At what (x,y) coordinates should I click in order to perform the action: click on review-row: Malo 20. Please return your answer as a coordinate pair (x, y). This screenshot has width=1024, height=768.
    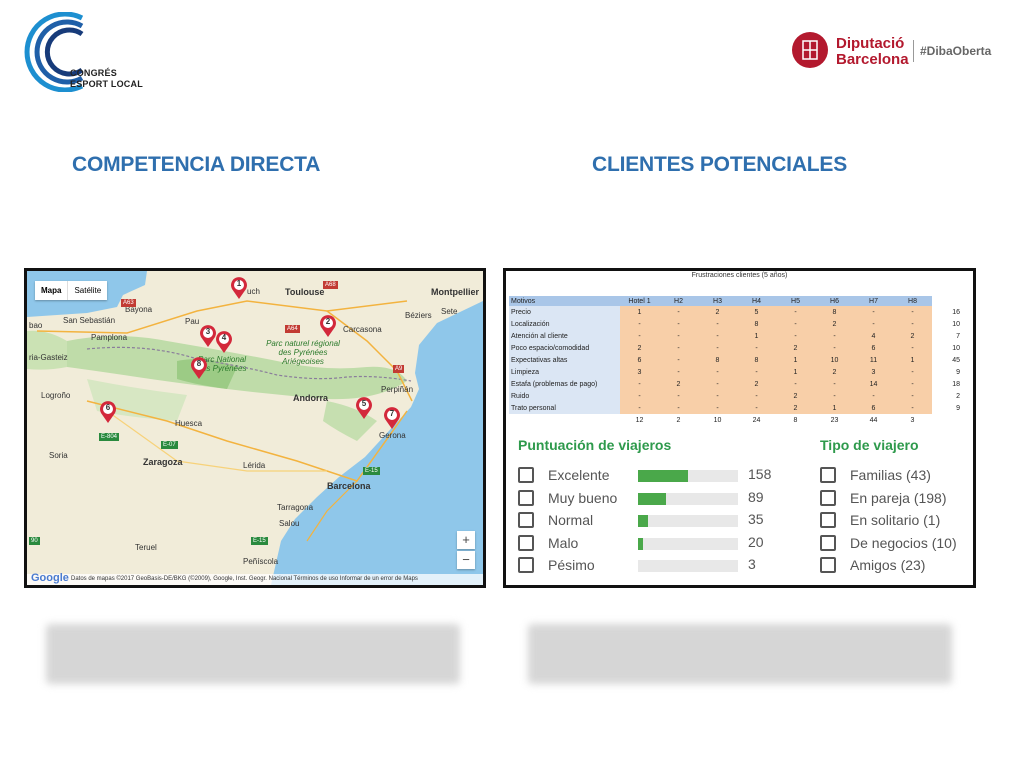
    Looking at the image, I should click on (648, 544).